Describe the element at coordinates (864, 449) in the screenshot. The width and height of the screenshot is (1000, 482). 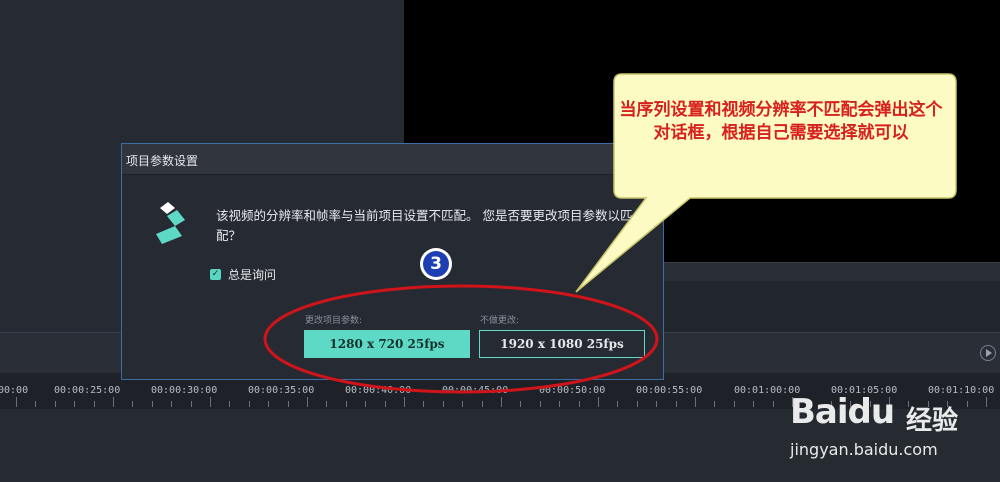
I see `watermark-url: jingyan.baidu.com` at that location.